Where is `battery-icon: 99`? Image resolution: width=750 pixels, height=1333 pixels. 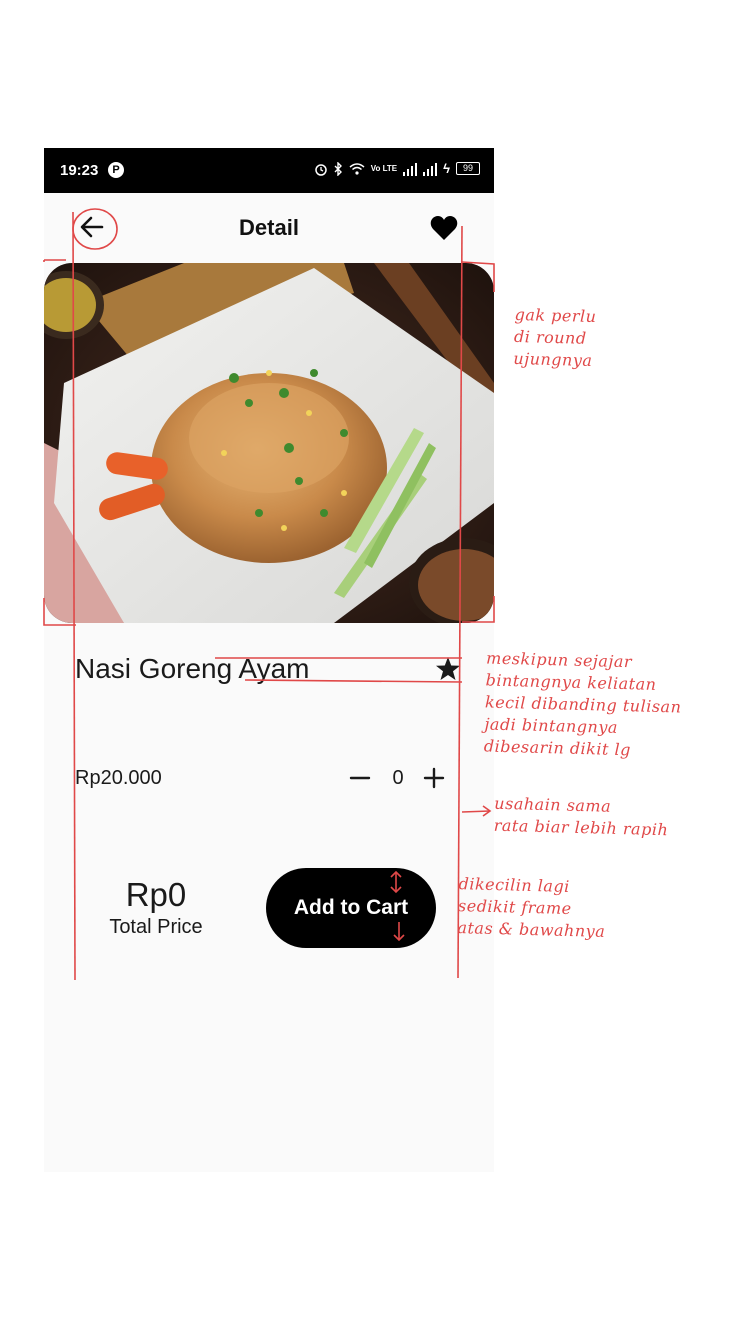 battery-icon: 99 is located at coordinates (468, 168).